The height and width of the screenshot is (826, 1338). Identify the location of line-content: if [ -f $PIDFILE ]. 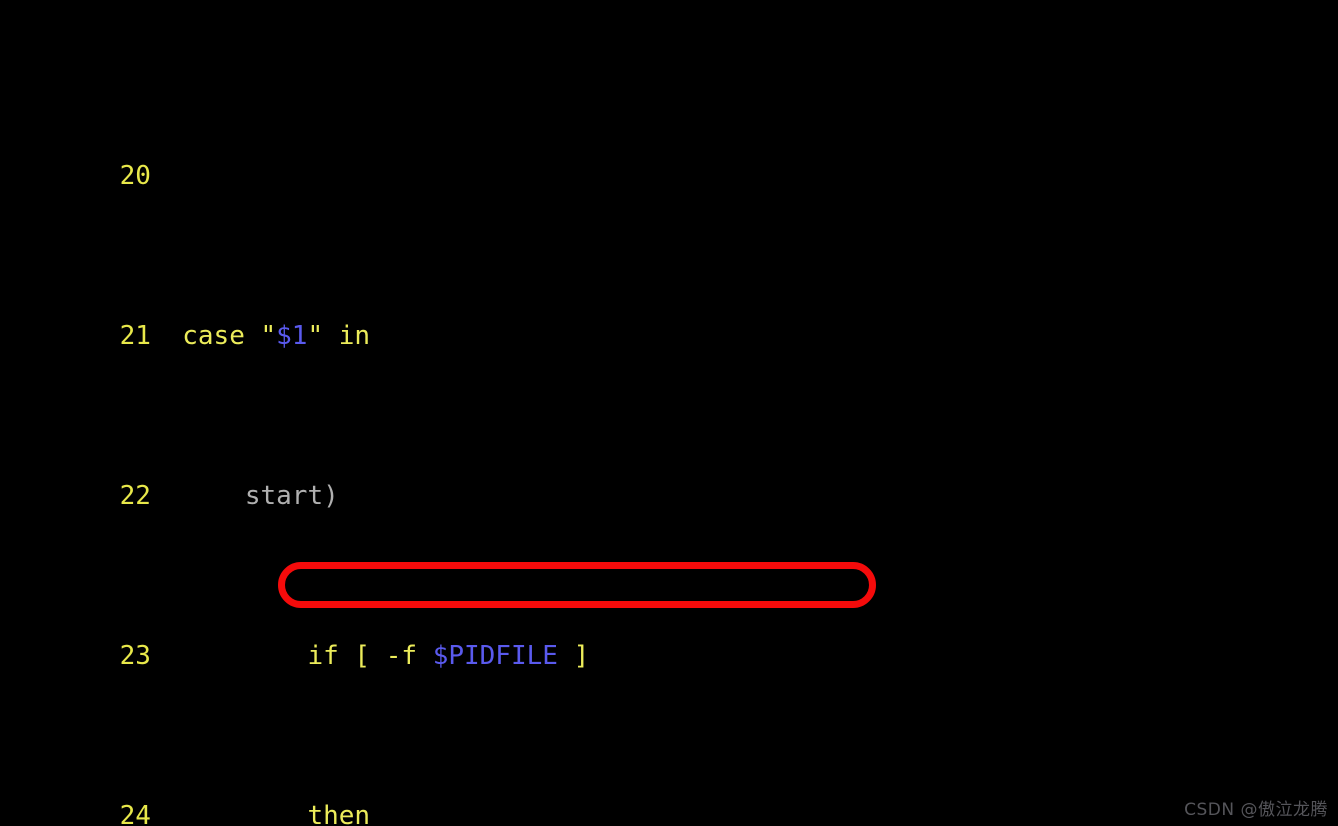
(370, 656).